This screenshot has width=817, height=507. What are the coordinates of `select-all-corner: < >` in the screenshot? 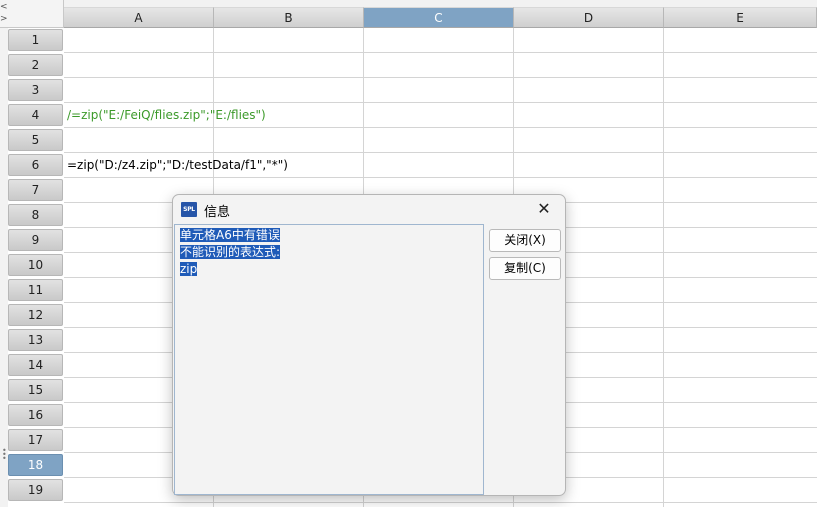 It's located at (32, 14).